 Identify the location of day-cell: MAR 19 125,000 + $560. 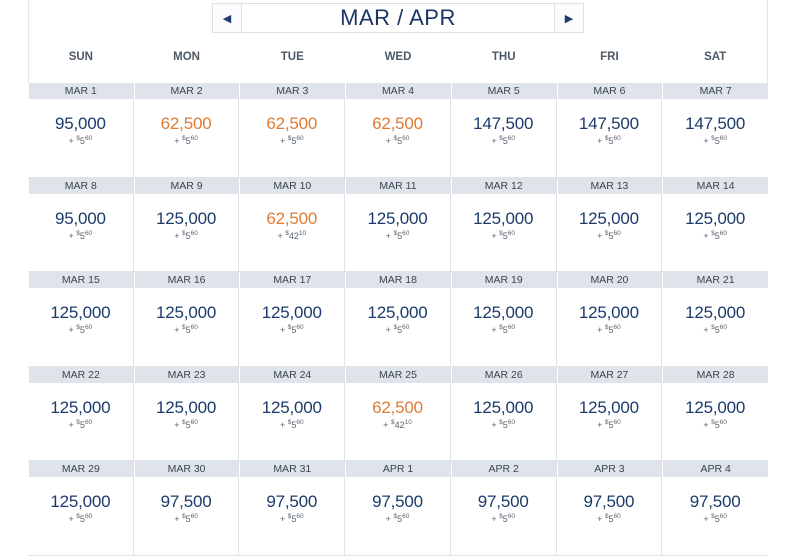
(503, 319).